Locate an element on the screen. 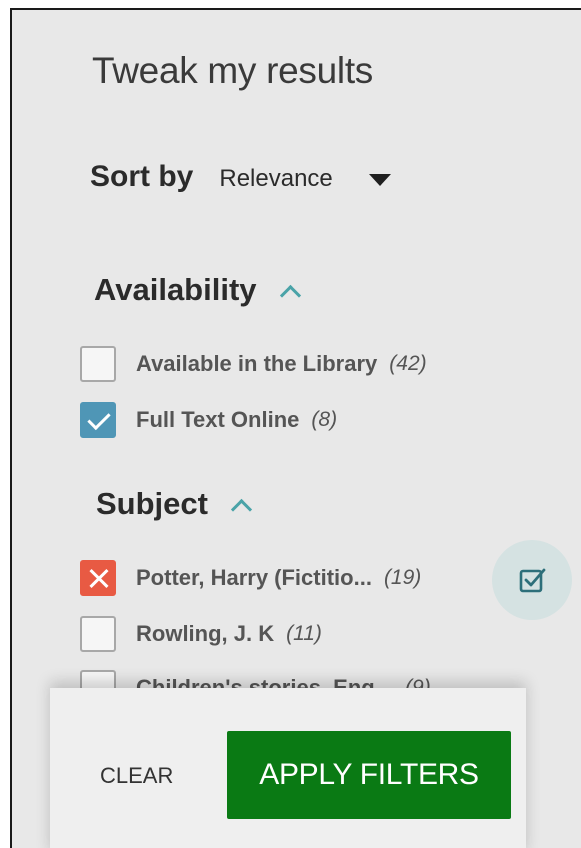 This screenshot has height=848, width=581. caret-down-icon is located at coordinates (379, 180).